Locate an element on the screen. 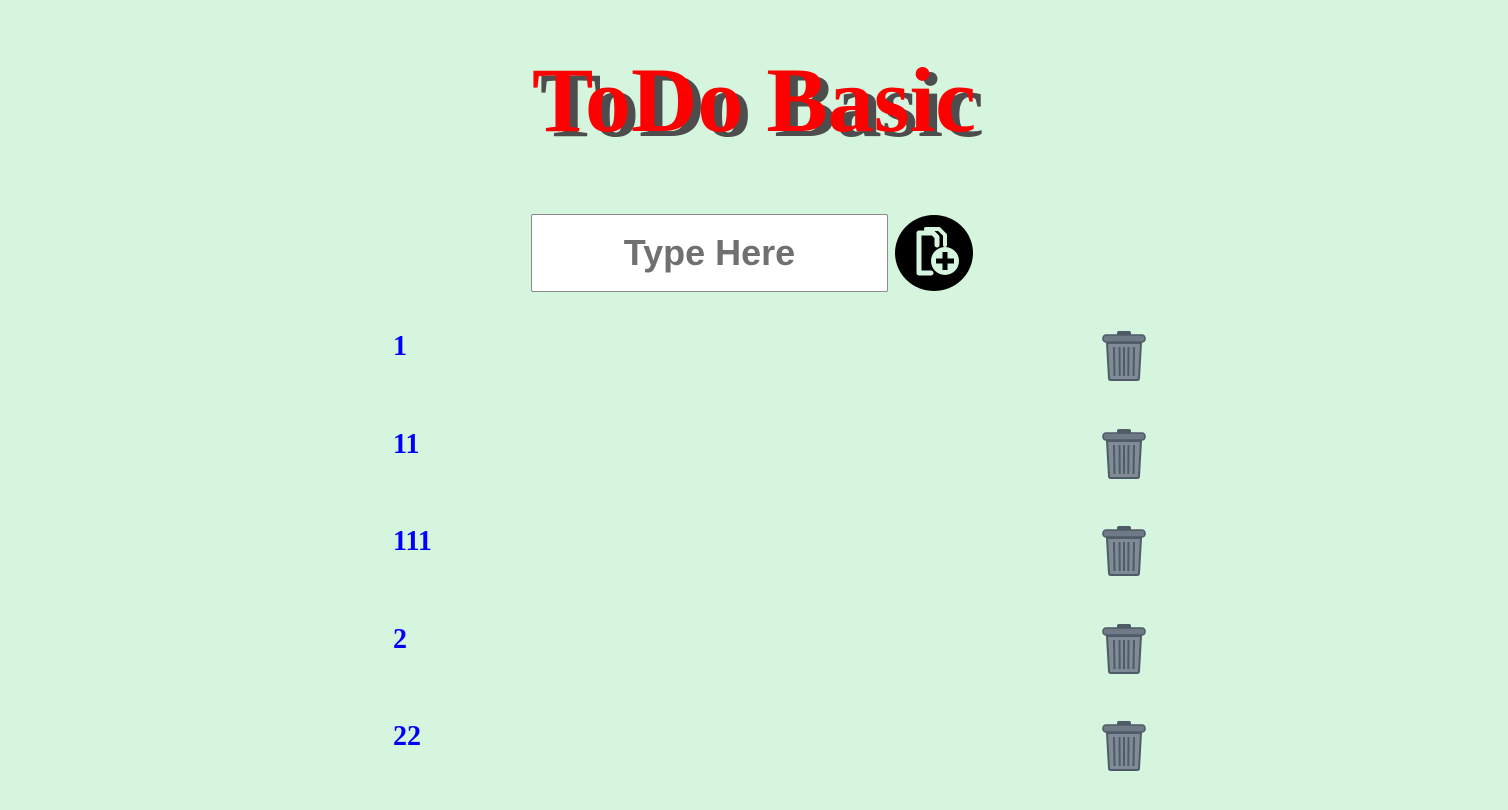 This screenshot has width=1508, height=810. list-item: 1 is located at coordinates (754, 369).